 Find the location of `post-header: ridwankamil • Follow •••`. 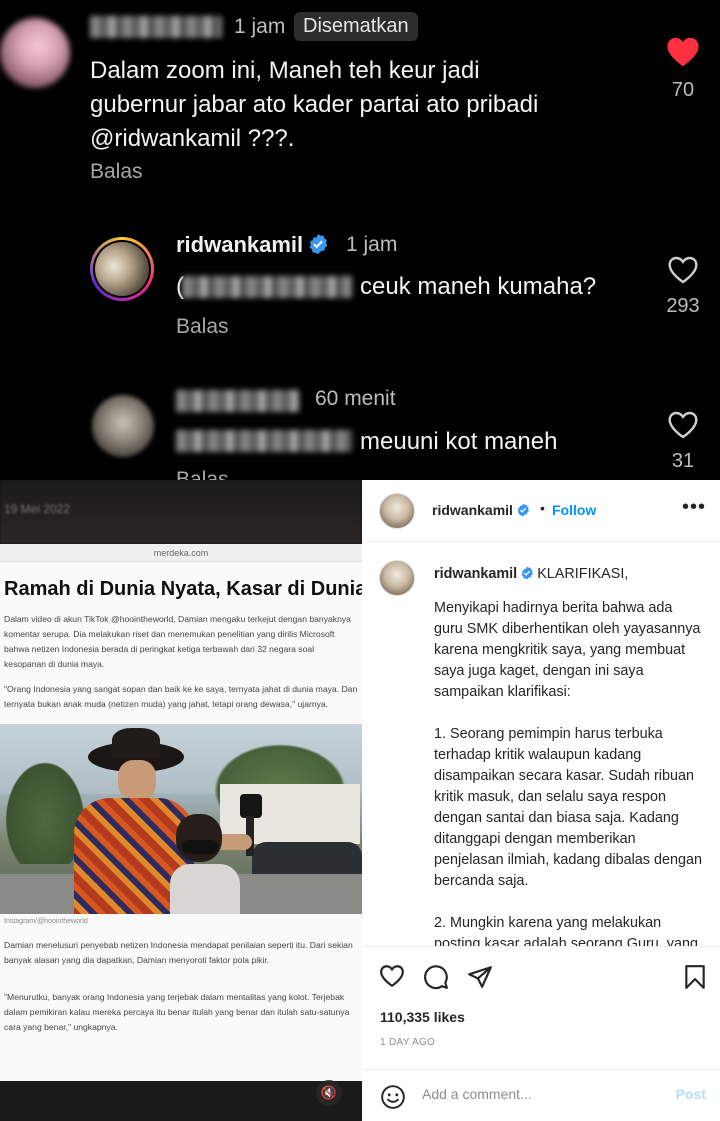

post-header: ridwankamil • Follow ••• is located at coordinates (541, 511).